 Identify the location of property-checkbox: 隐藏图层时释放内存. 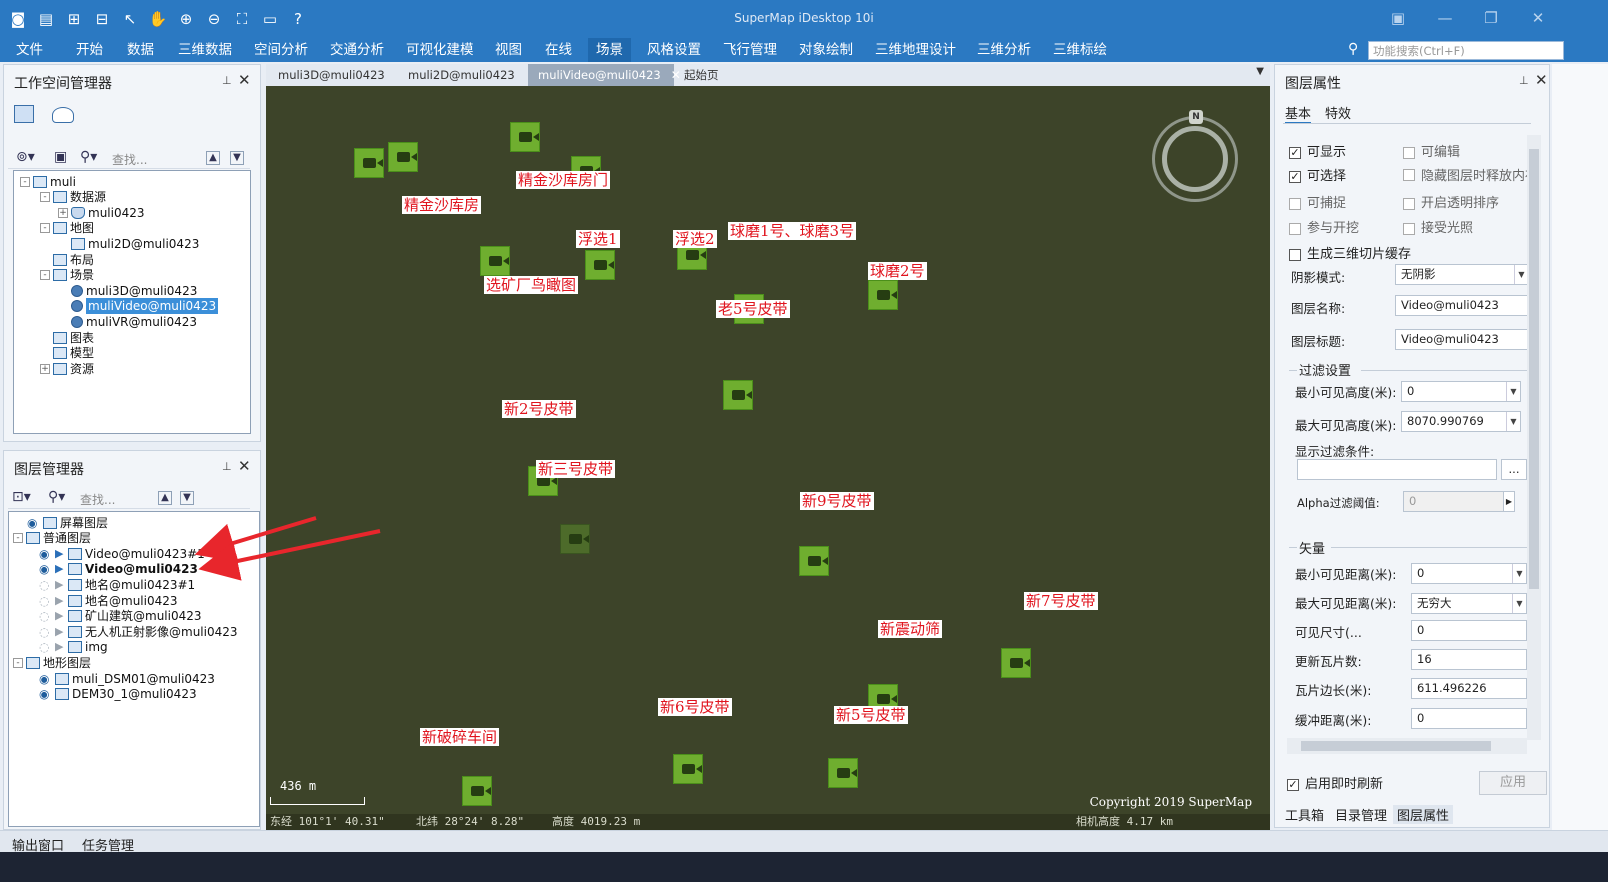
(1470, 174).